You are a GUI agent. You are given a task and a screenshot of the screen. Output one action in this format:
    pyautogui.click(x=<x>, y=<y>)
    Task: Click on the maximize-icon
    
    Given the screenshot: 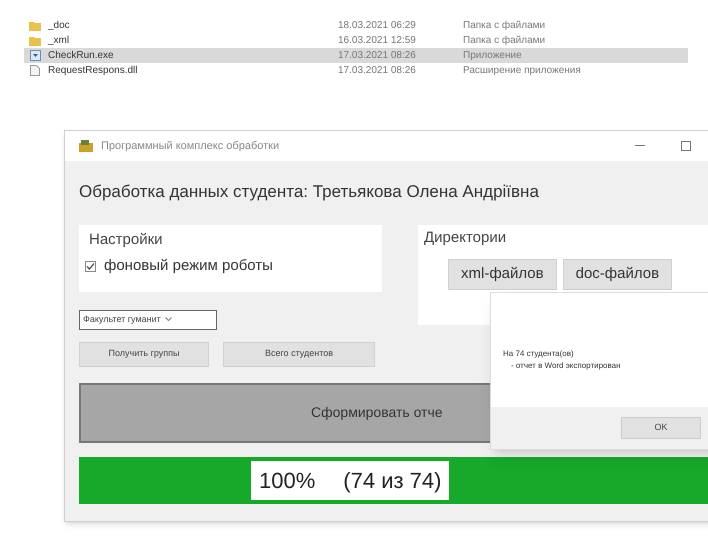 What is the action you would take?
    pyautogui.click(x=686, y=146)
    